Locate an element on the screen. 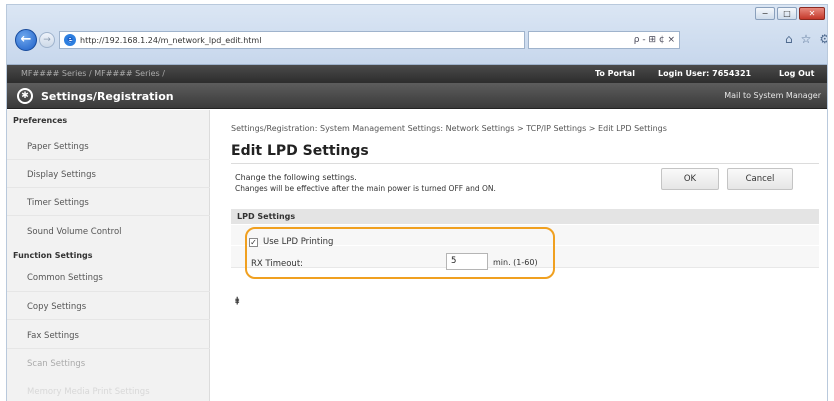 The height and width of the screenshot is (401, 834). sidebar-item-common-settings: Common Settings is located at coordinates (65, 278).